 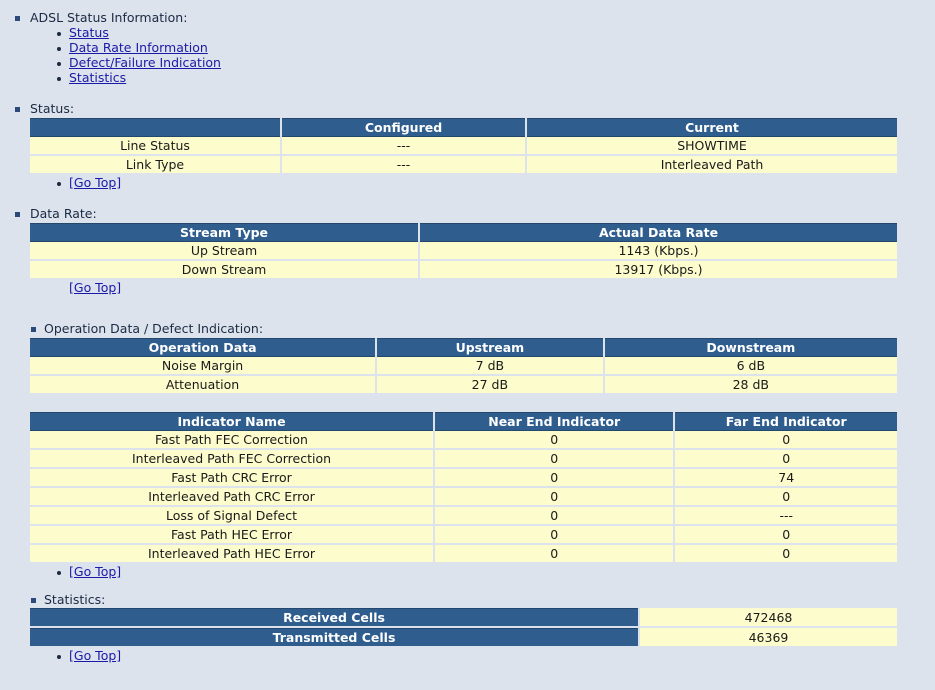 What do you see at coordinates (224, 232) in the screenshot?
I see `data-rate-header-stream: Stream Type` at bounding box center [224, 232].